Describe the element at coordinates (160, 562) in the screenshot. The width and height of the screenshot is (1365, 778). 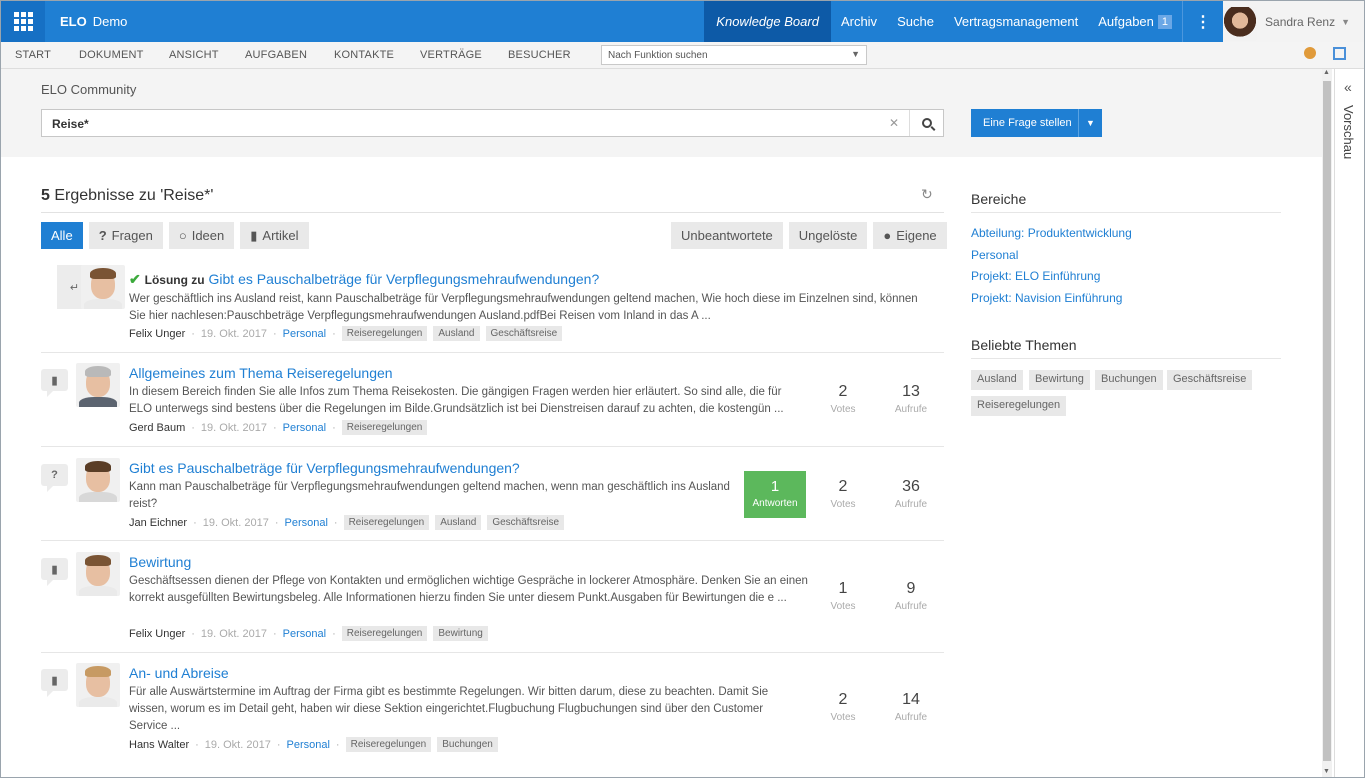
I see `item-title: Bewirtung` at that location.